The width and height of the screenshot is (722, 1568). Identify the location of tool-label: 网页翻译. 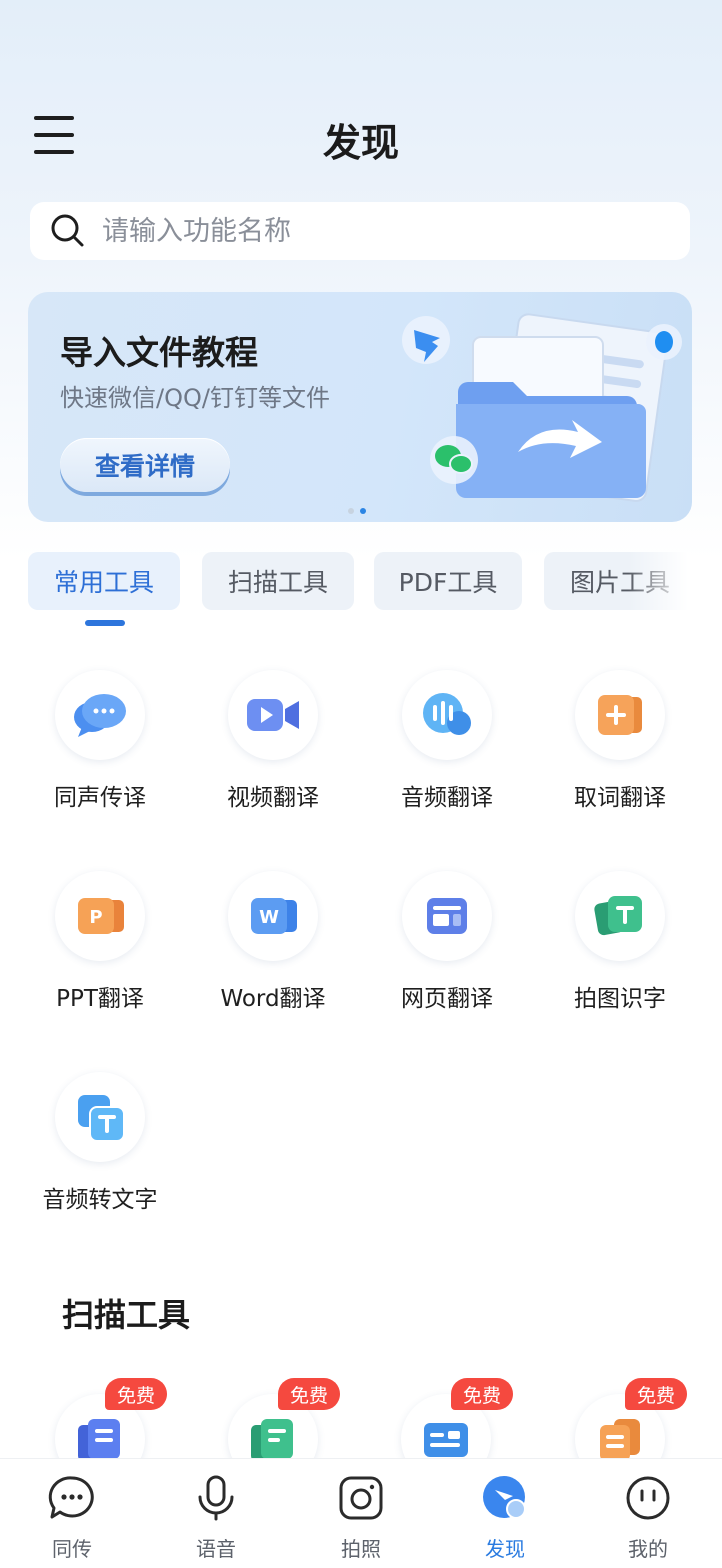
(447, 999).